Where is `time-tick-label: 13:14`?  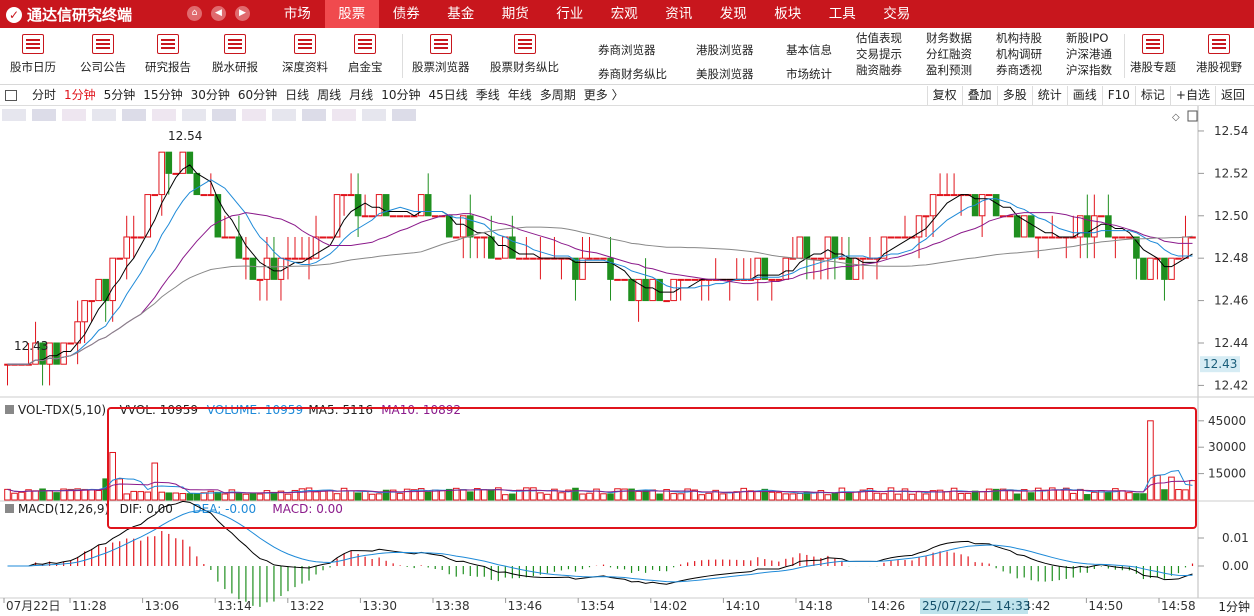 time-tick-label: 13:14 is located at coordinates (234, 606).